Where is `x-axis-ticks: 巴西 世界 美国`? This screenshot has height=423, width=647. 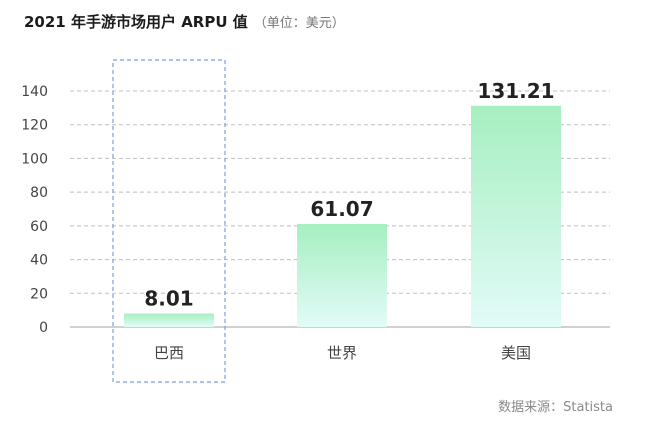
x-axis-ticks: 巴西 世界 美国 is located at coordinates (342, 353).